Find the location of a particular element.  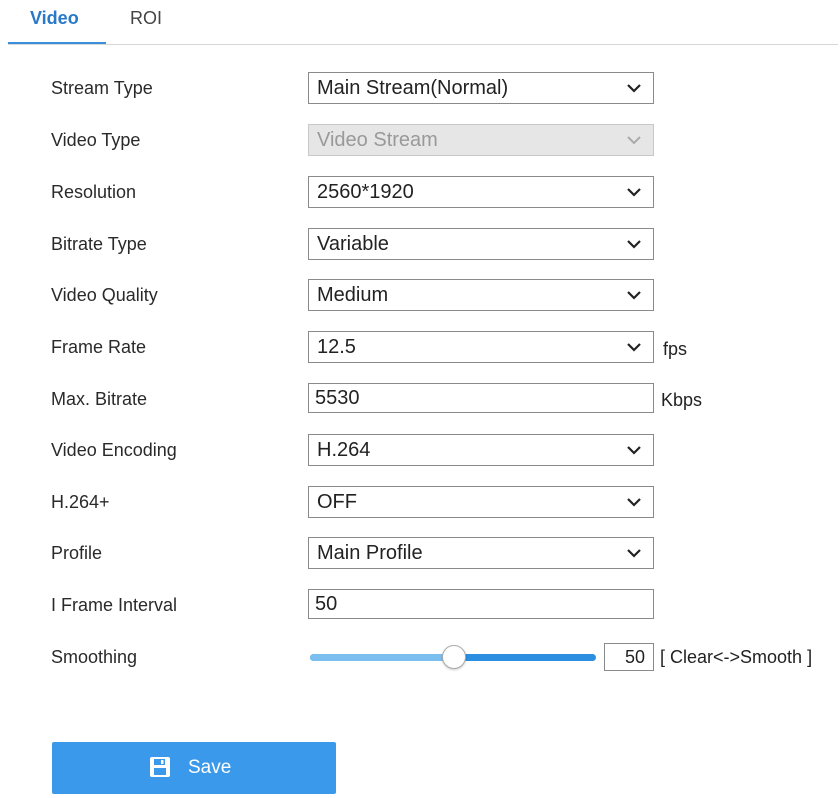

bitrate-type-label: Bitrate Type is located at coordinates (99, 244).